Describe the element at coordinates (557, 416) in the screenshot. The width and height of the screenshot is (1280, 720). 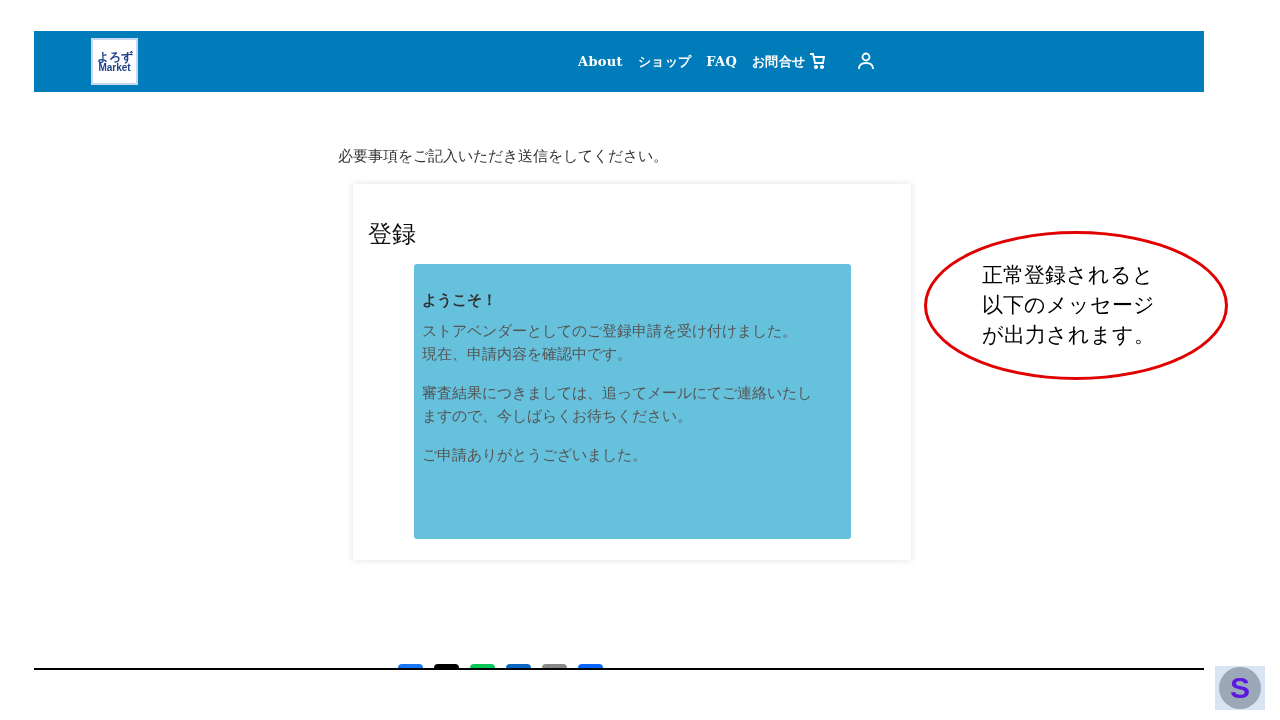
I see `message-line: ますので、今しばらくお待ちください。` at that location.